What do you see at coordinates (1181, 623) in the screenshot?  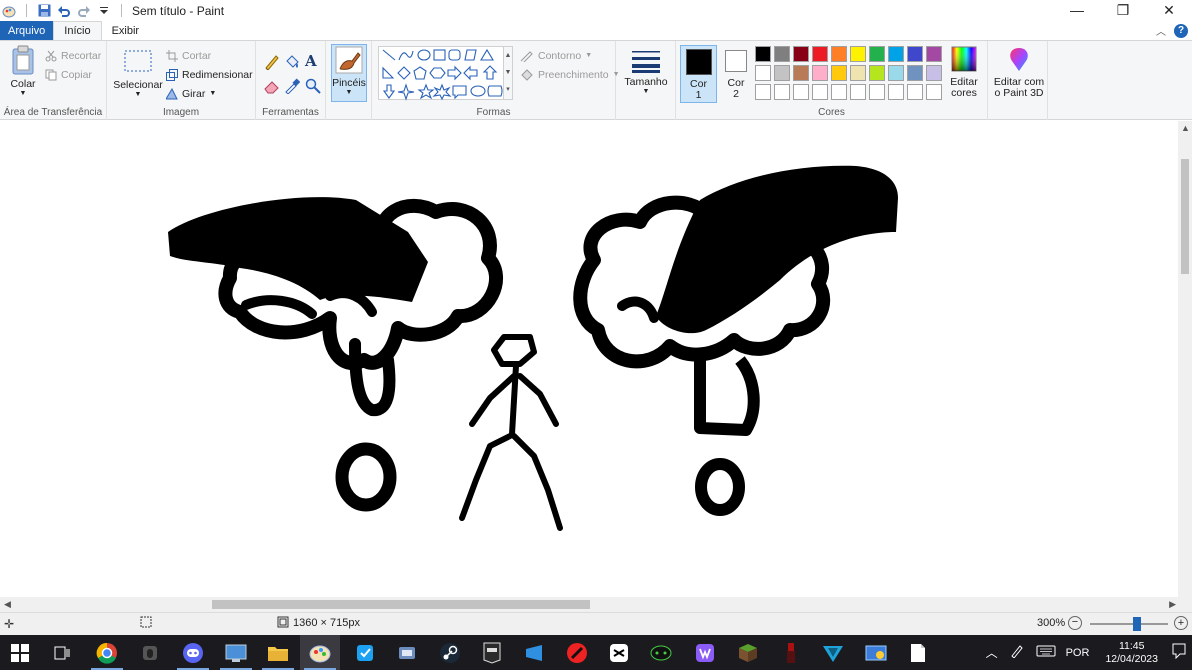 I see `zoom-in-icon: +` at bounding box center [1181, 623].